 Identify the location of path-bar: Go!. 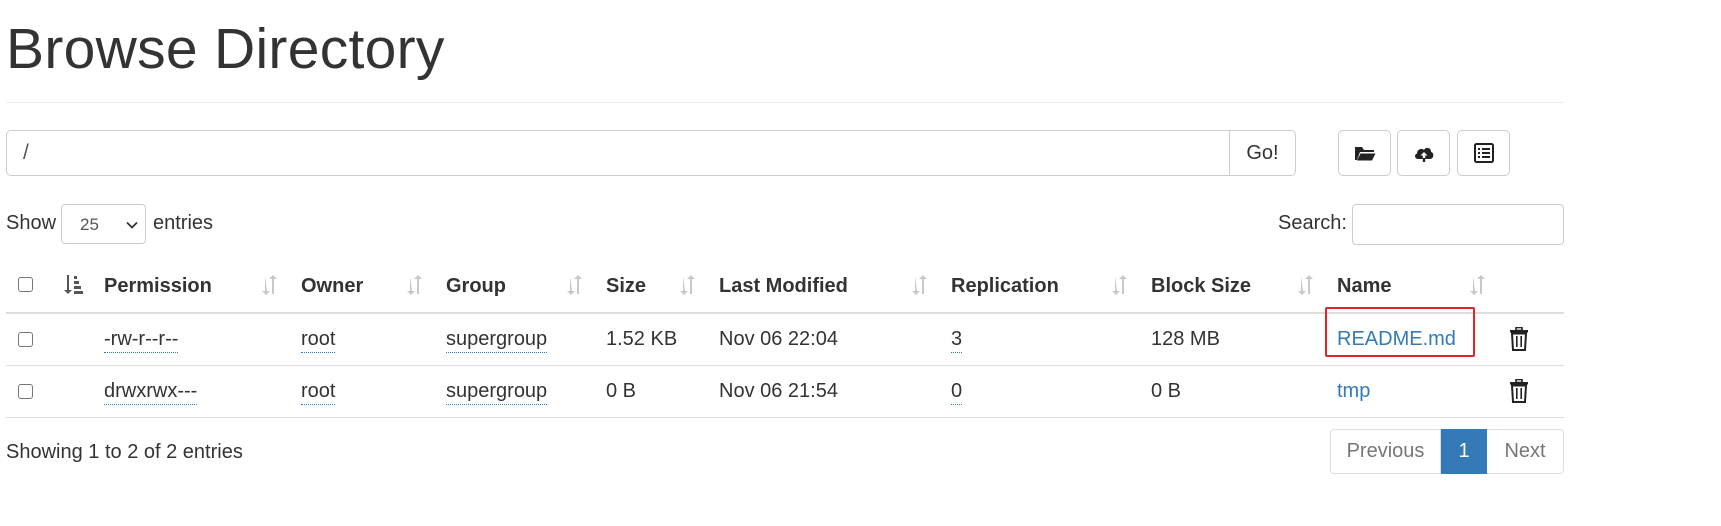
(651, 153).